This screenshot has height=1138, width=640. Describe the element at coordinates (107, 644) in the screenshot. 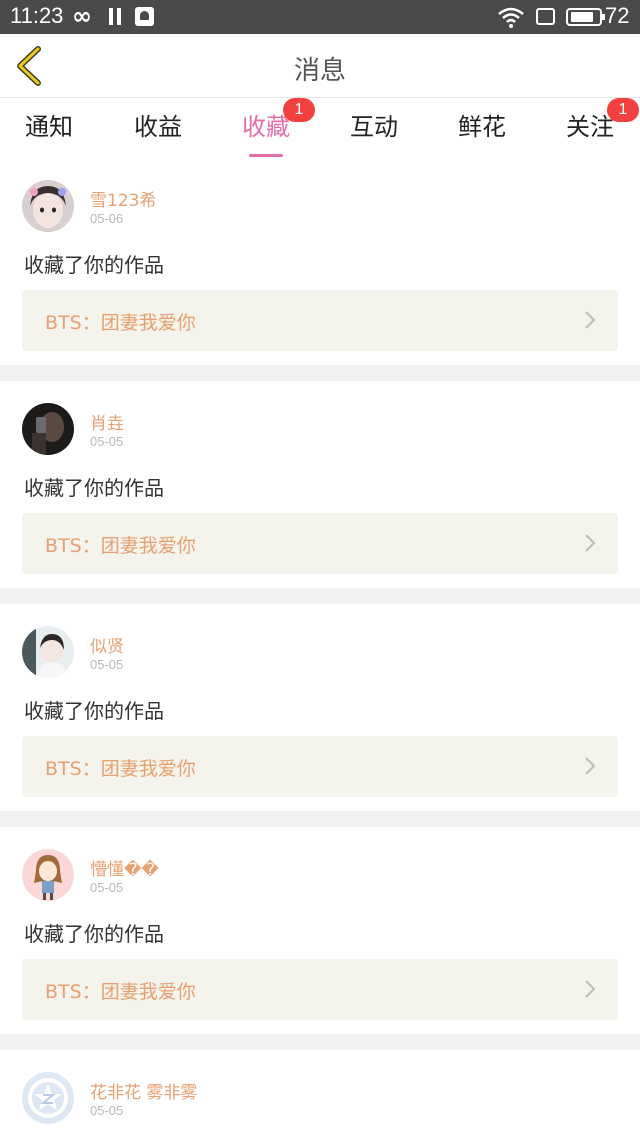

I see `username: 似贤` at that location.